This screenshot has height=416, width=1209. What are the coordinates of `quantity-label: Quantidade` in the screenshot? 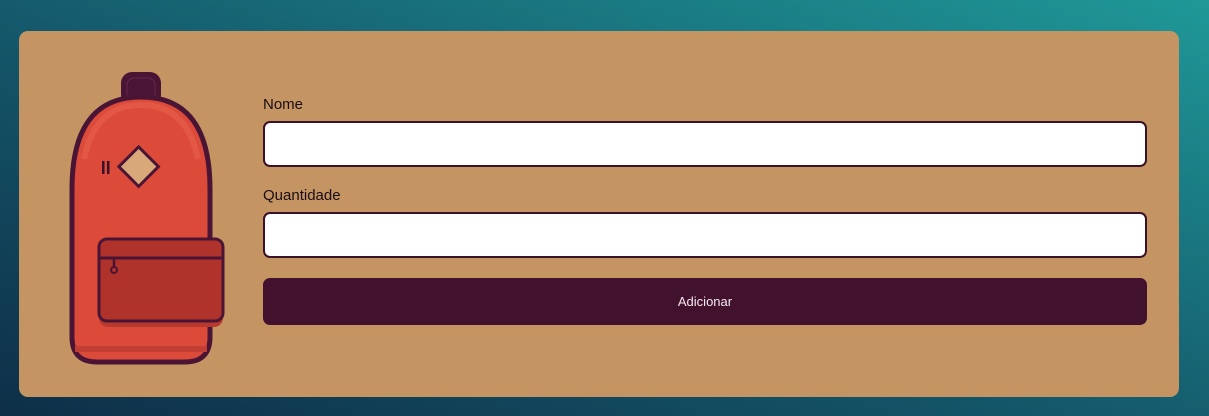 It's located at (302, 195).